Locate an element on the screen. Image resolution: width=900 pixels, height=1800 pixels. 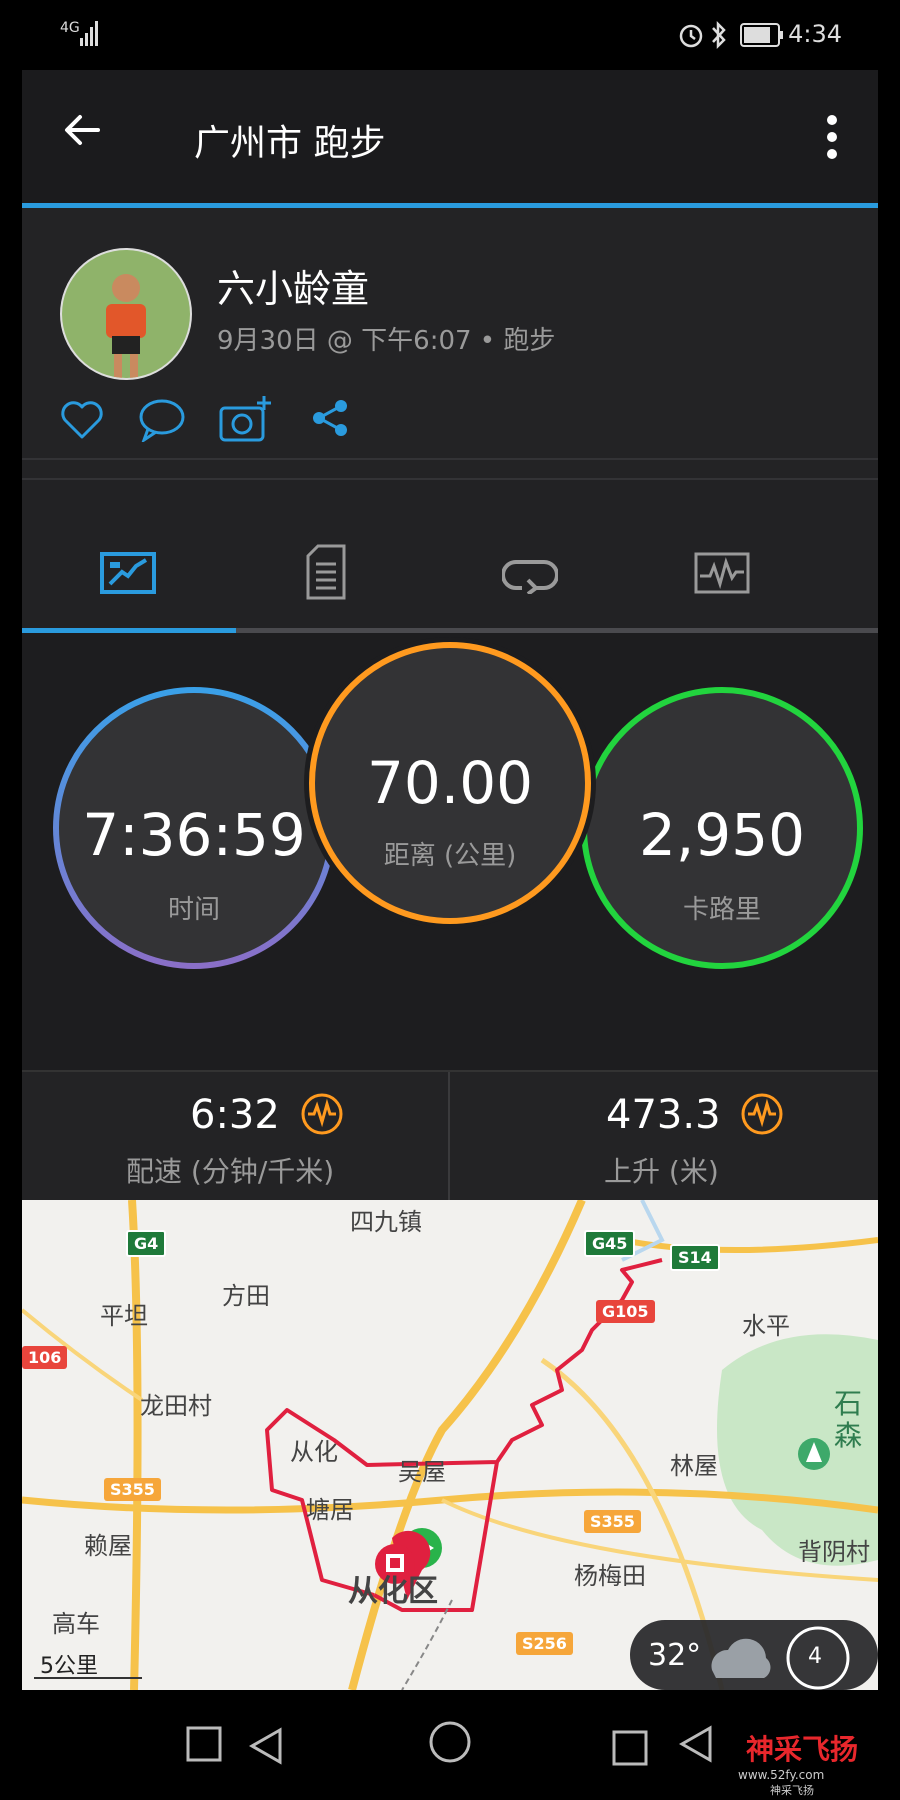
map-district: 从化区 is located at coordinates (393, 1591).